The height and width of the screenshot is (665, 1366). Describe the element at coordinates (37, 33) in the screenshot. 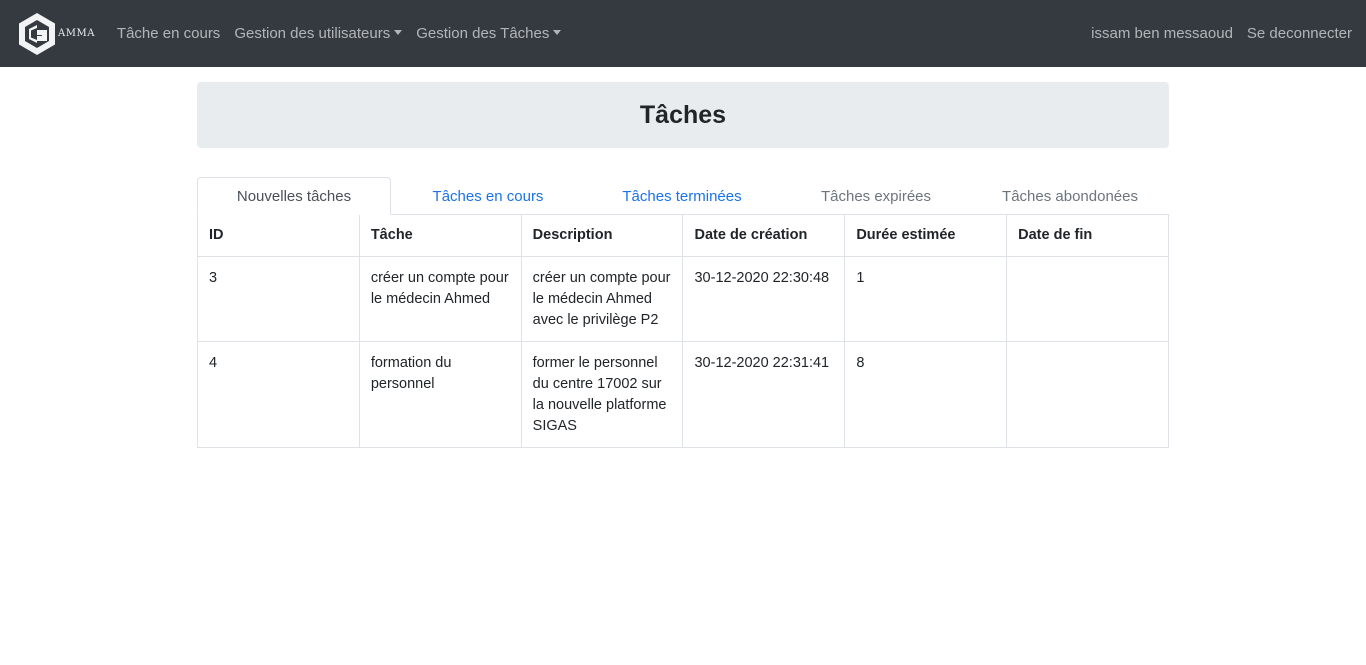

I see `gamma-logo-icon` at that location.